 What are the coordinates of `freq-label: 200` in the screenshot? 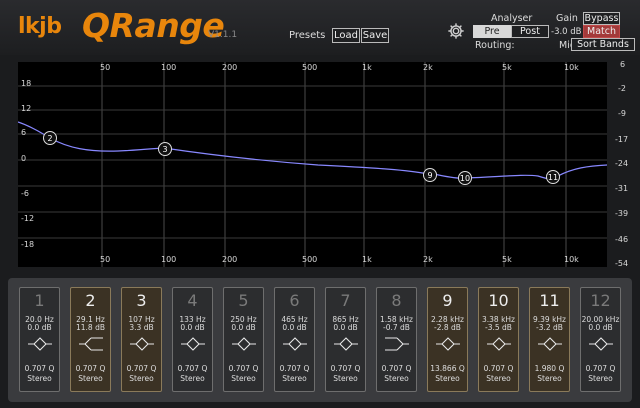 It's located at (230, 259).